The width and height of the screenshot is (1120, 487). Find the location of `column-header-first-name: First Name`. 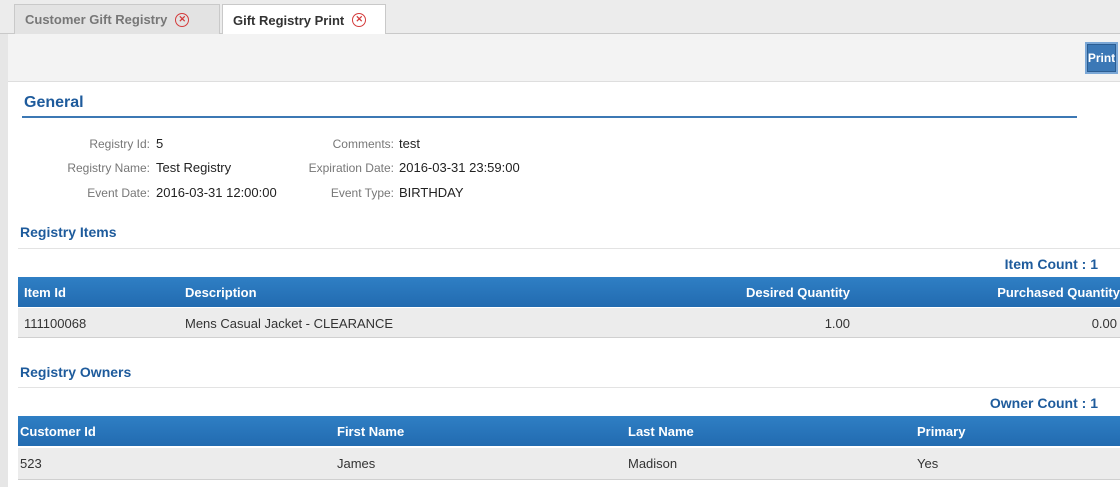

column-header-first-name: First Name is located at coordinates (370, 431).